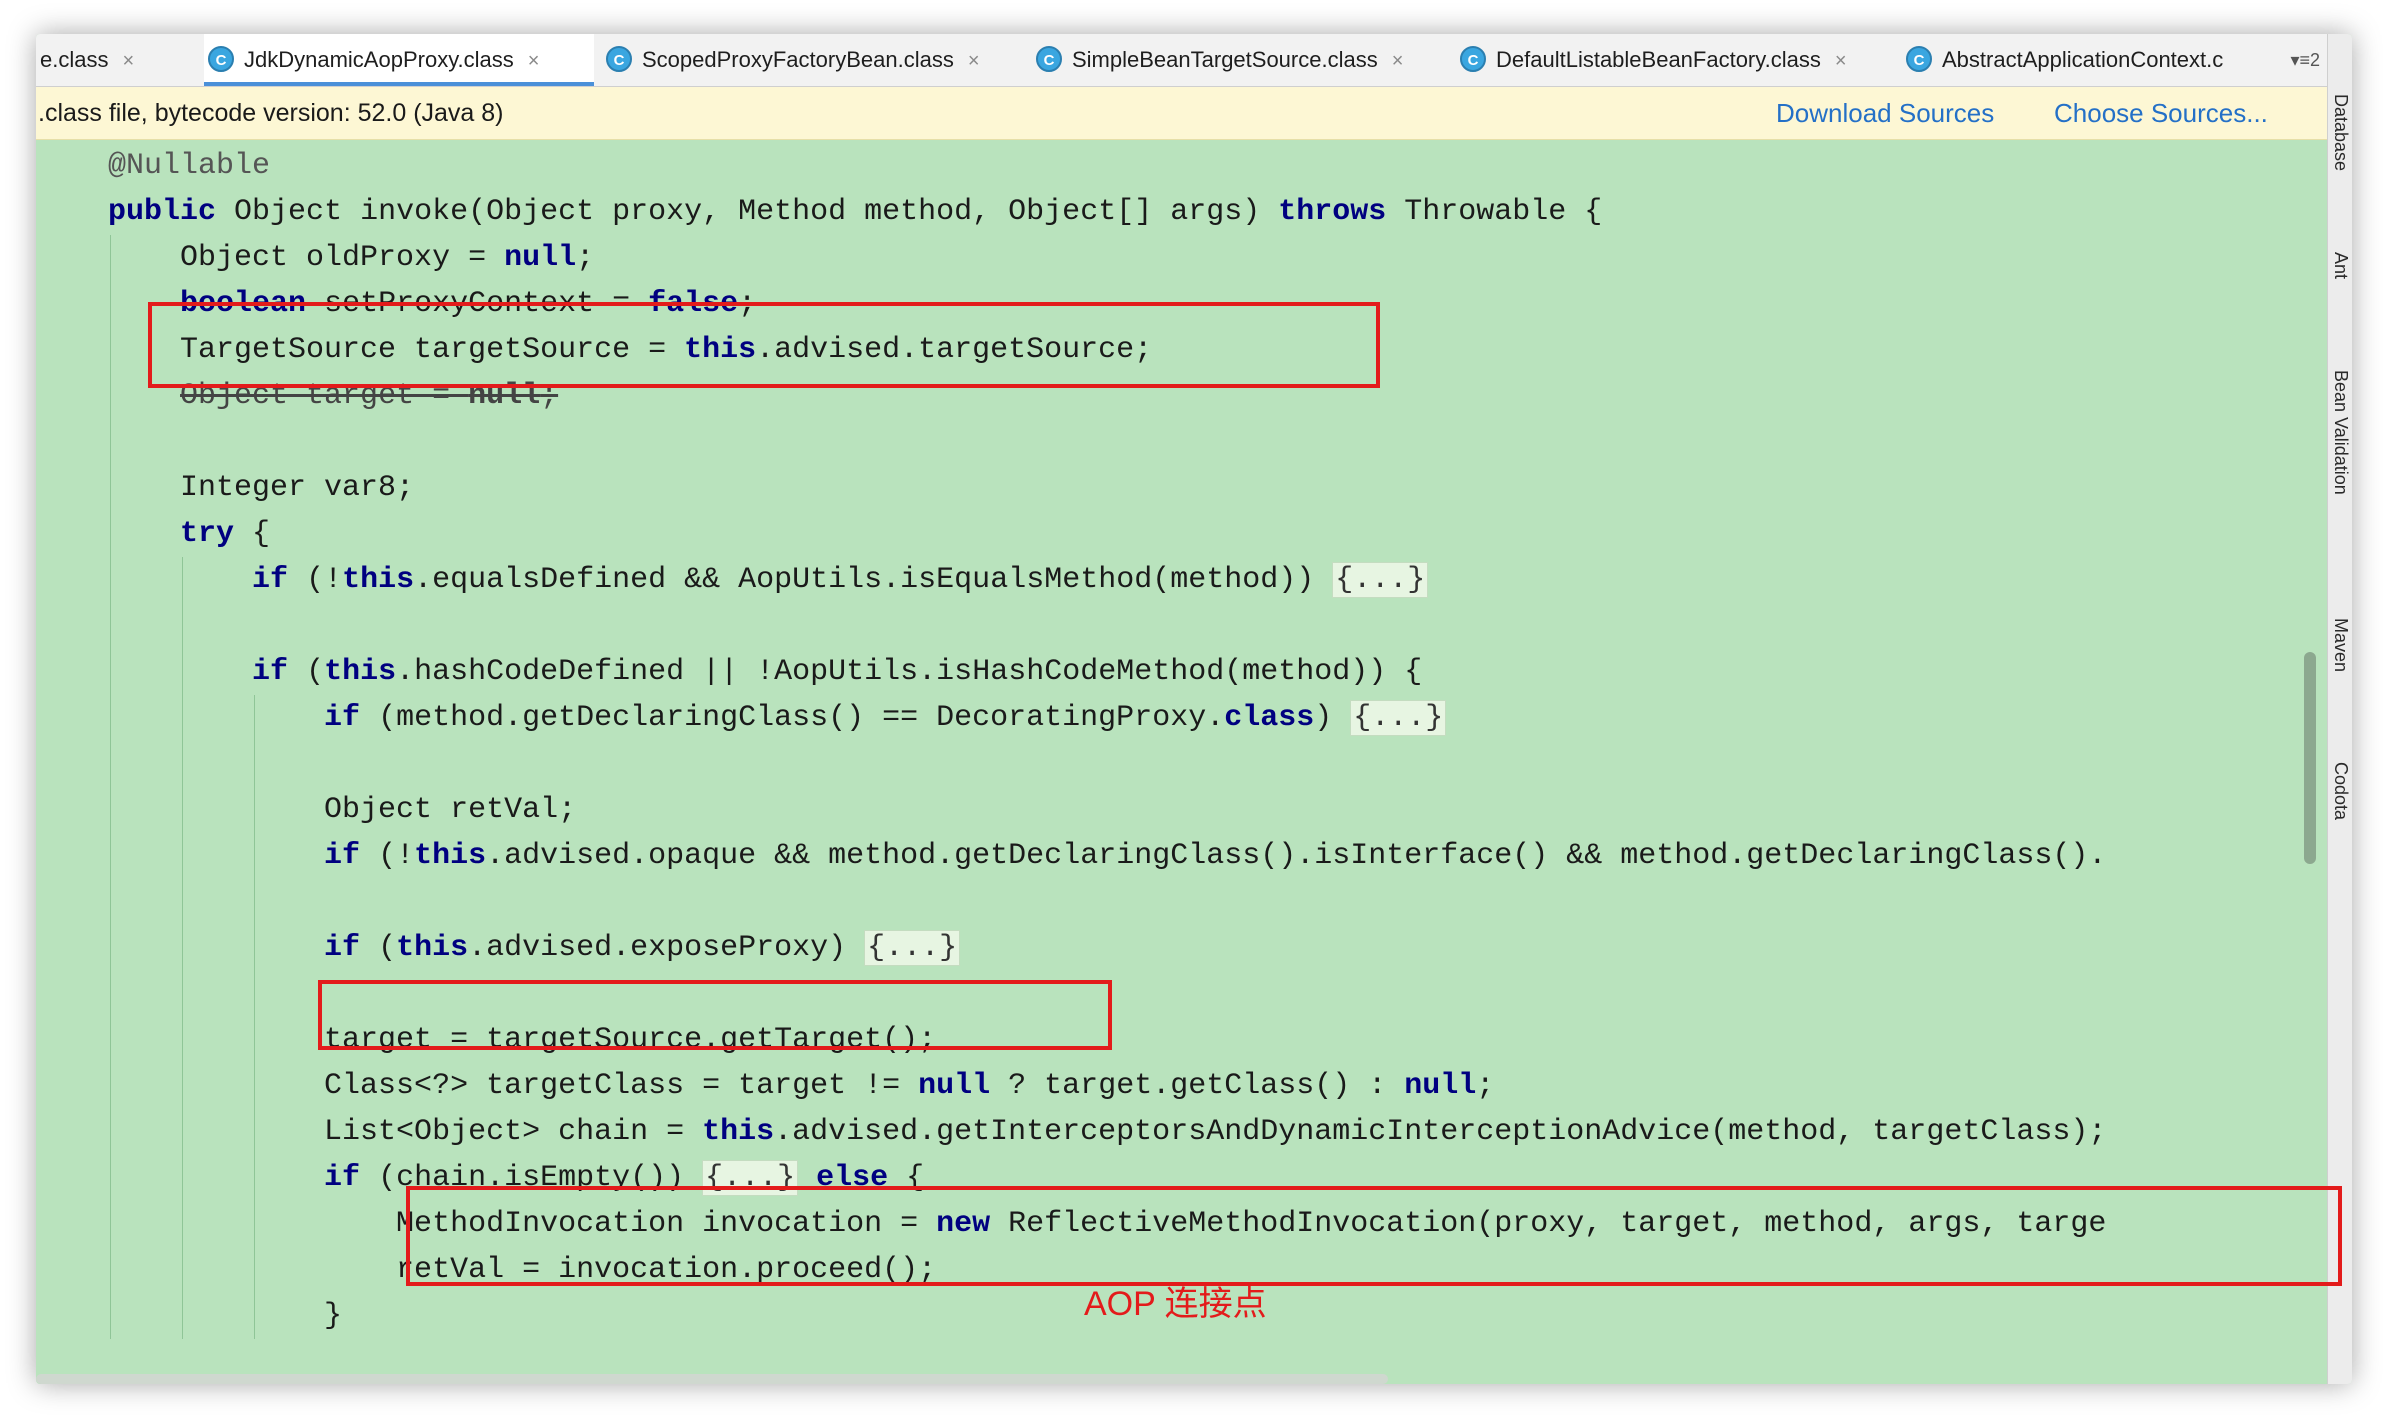  What do you see at coordinates (2340, 265) in the screenshot?
I see `tool-window-ant: Ant` at bounding box center [2340, 265].